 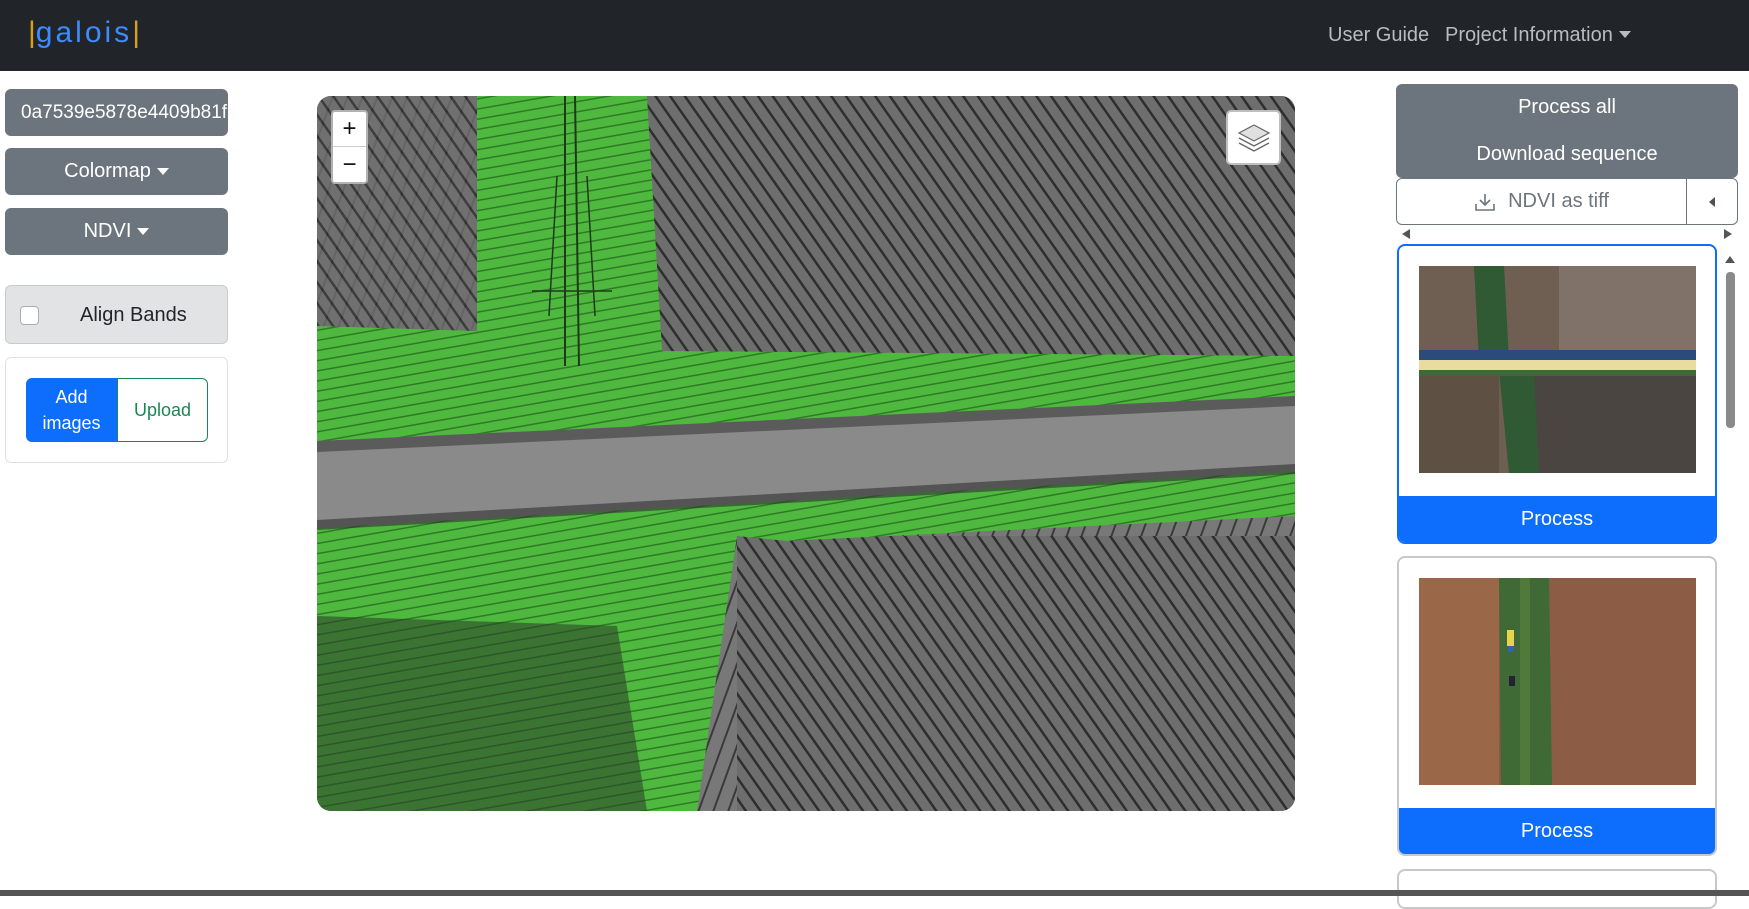 What do you see at coordinates (874, 35) in the screenshot?
I see `top-navbar: |galois| User Guide Project Information` at bounding box center [874, 35].